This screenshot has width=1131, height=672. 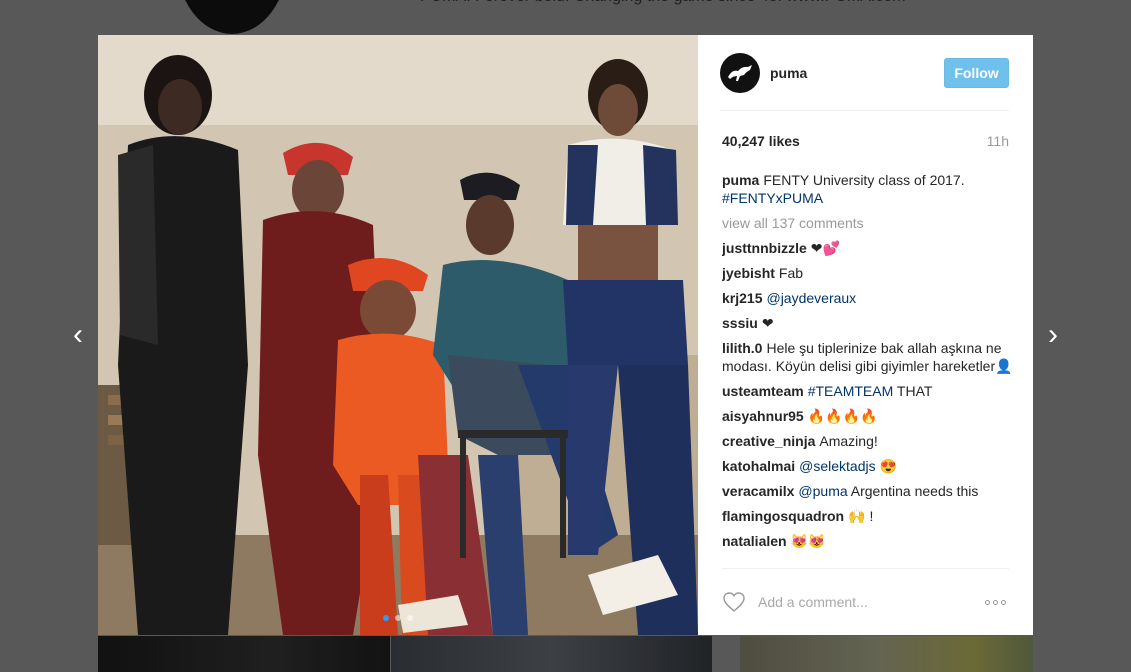 What do you see at coordinates (871, 602) in the screenshot?
I see `add-comment-input` at bounding box center [871, 602].